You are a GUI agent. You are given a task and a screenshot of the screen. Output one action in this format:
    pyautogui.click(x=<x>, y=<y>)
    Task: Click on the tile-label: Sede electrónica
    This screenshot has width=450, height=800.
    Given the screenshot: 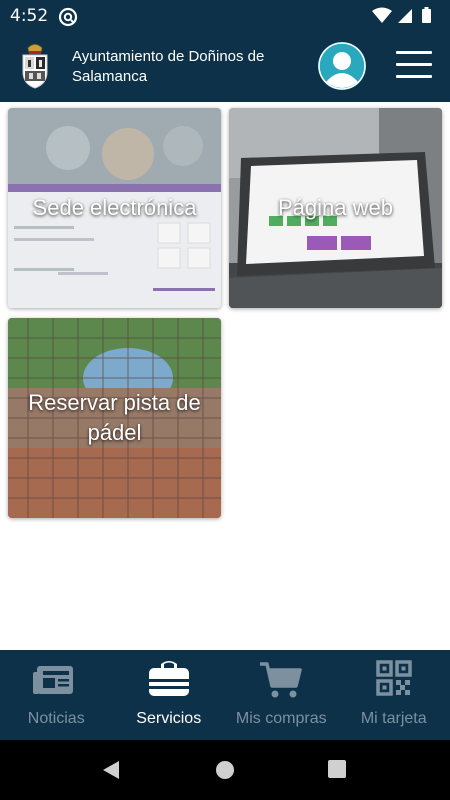 What is the action you would take?
    pyautogui.click(x=114, y=207)
    